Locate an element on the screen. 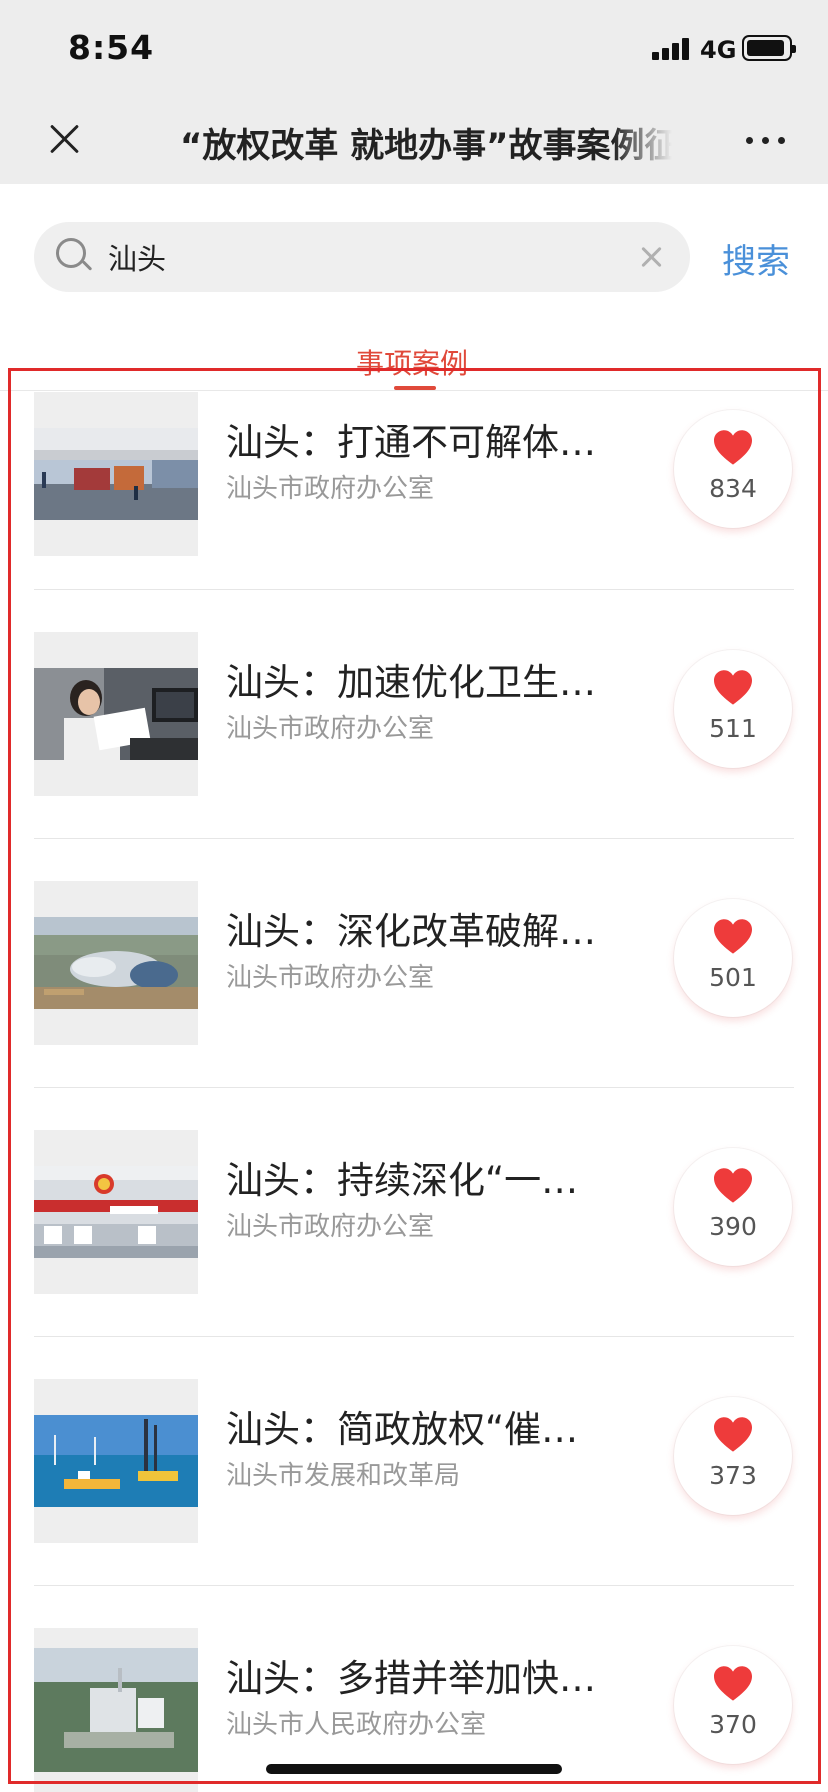 The width and height of the screenshot is (828, 1792). clear-icon is located at coordinates (651, 257).